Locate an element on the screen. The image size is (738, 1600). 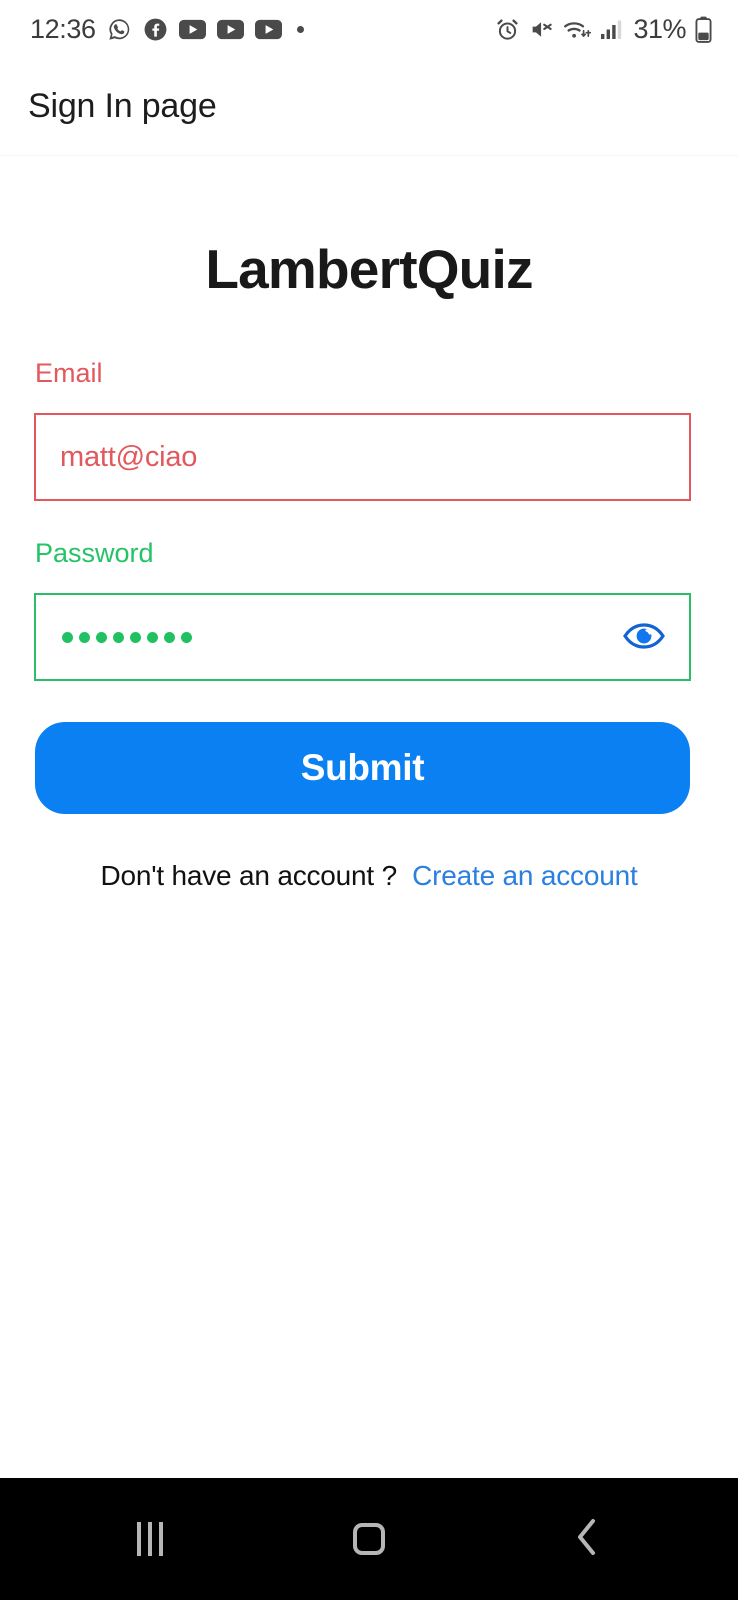
password-visibility-toggle is located at coordinates (644, 637).